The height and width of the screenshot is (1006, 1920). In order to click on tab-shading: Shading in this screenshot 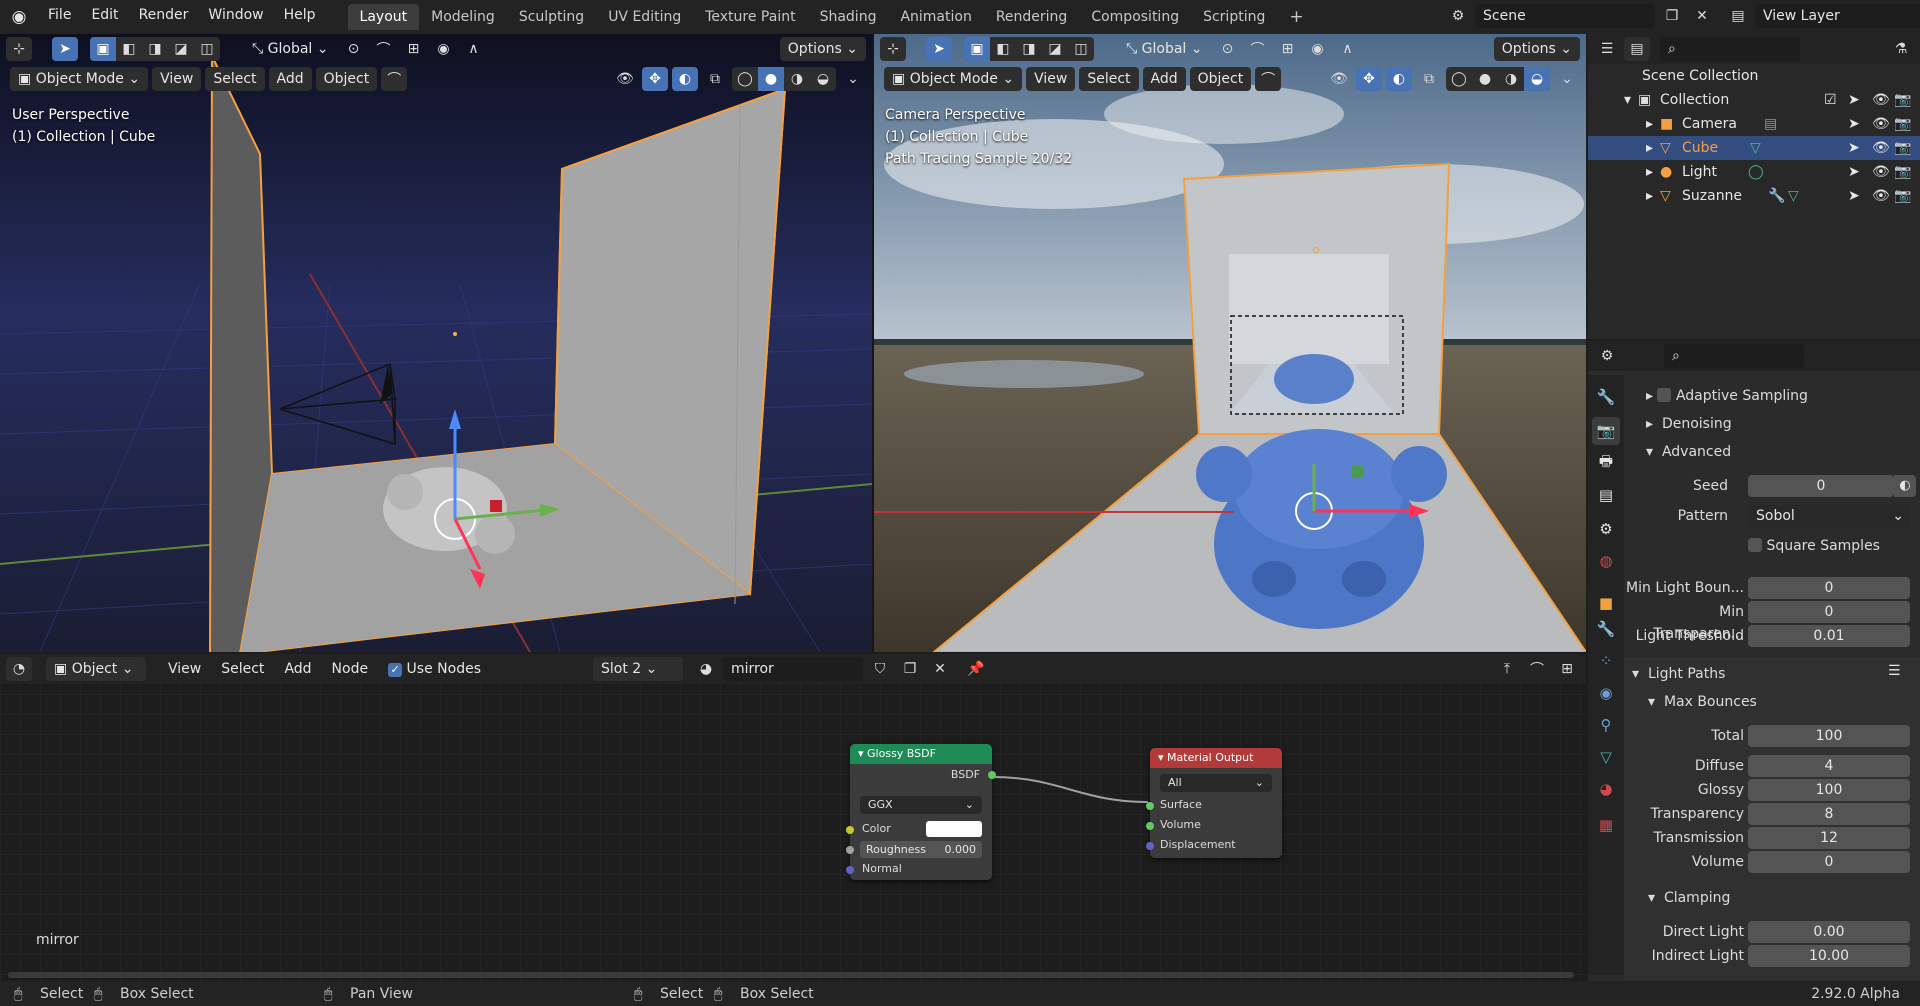, I will do `click(848, 17)`.